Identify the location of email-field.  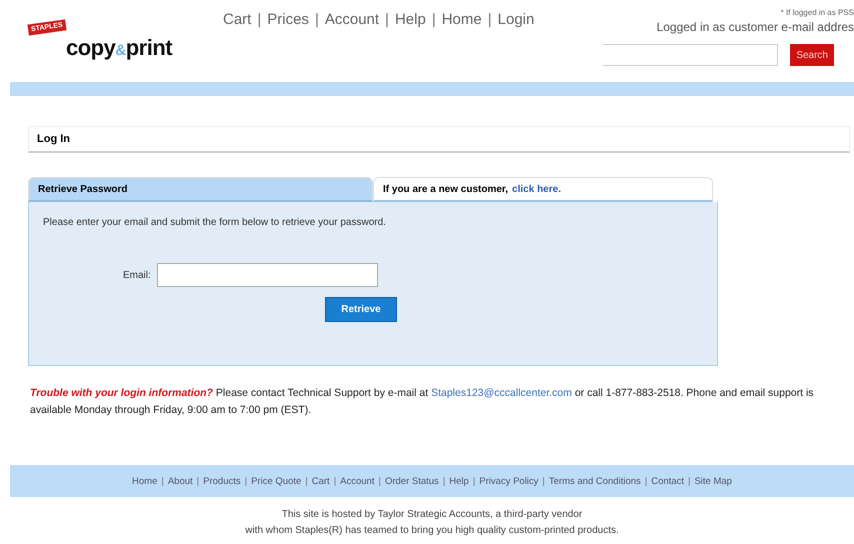
(267, 275).